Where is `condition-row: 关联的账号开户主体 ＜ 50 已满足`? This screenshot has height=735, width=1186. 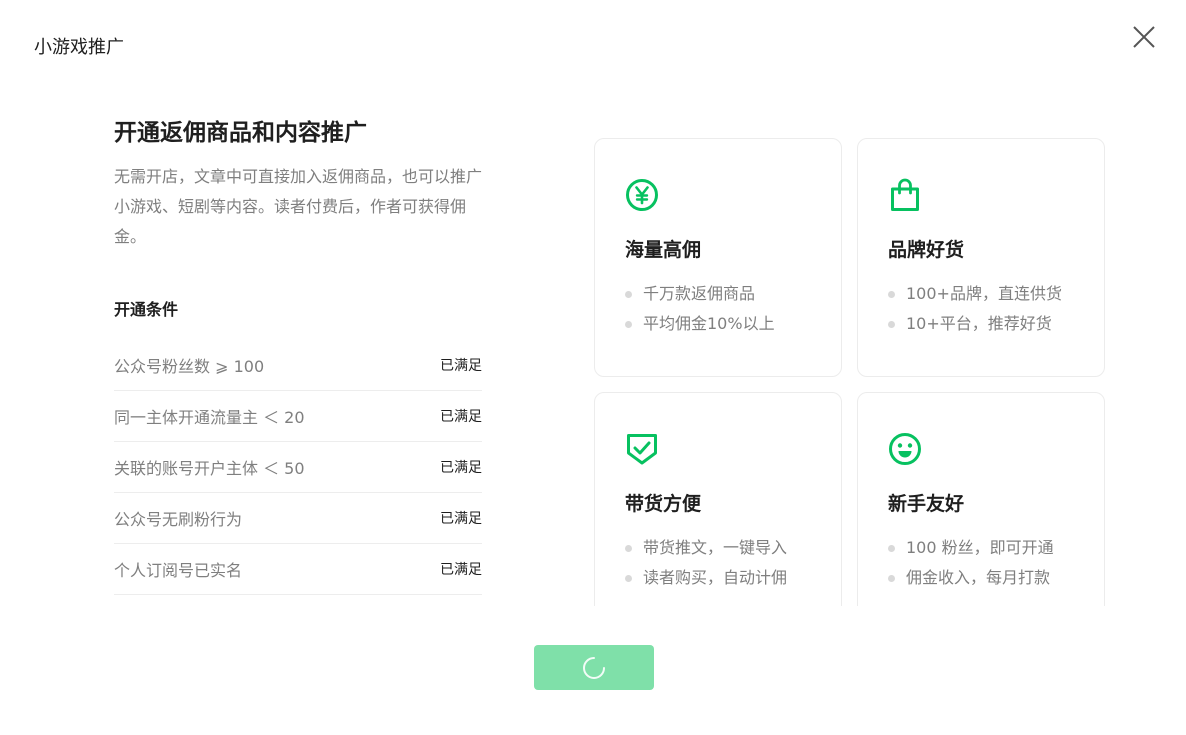
condition-row: 关联的账号开户主体 ＜ 50 已满足 is located at coordinates (298, 467).